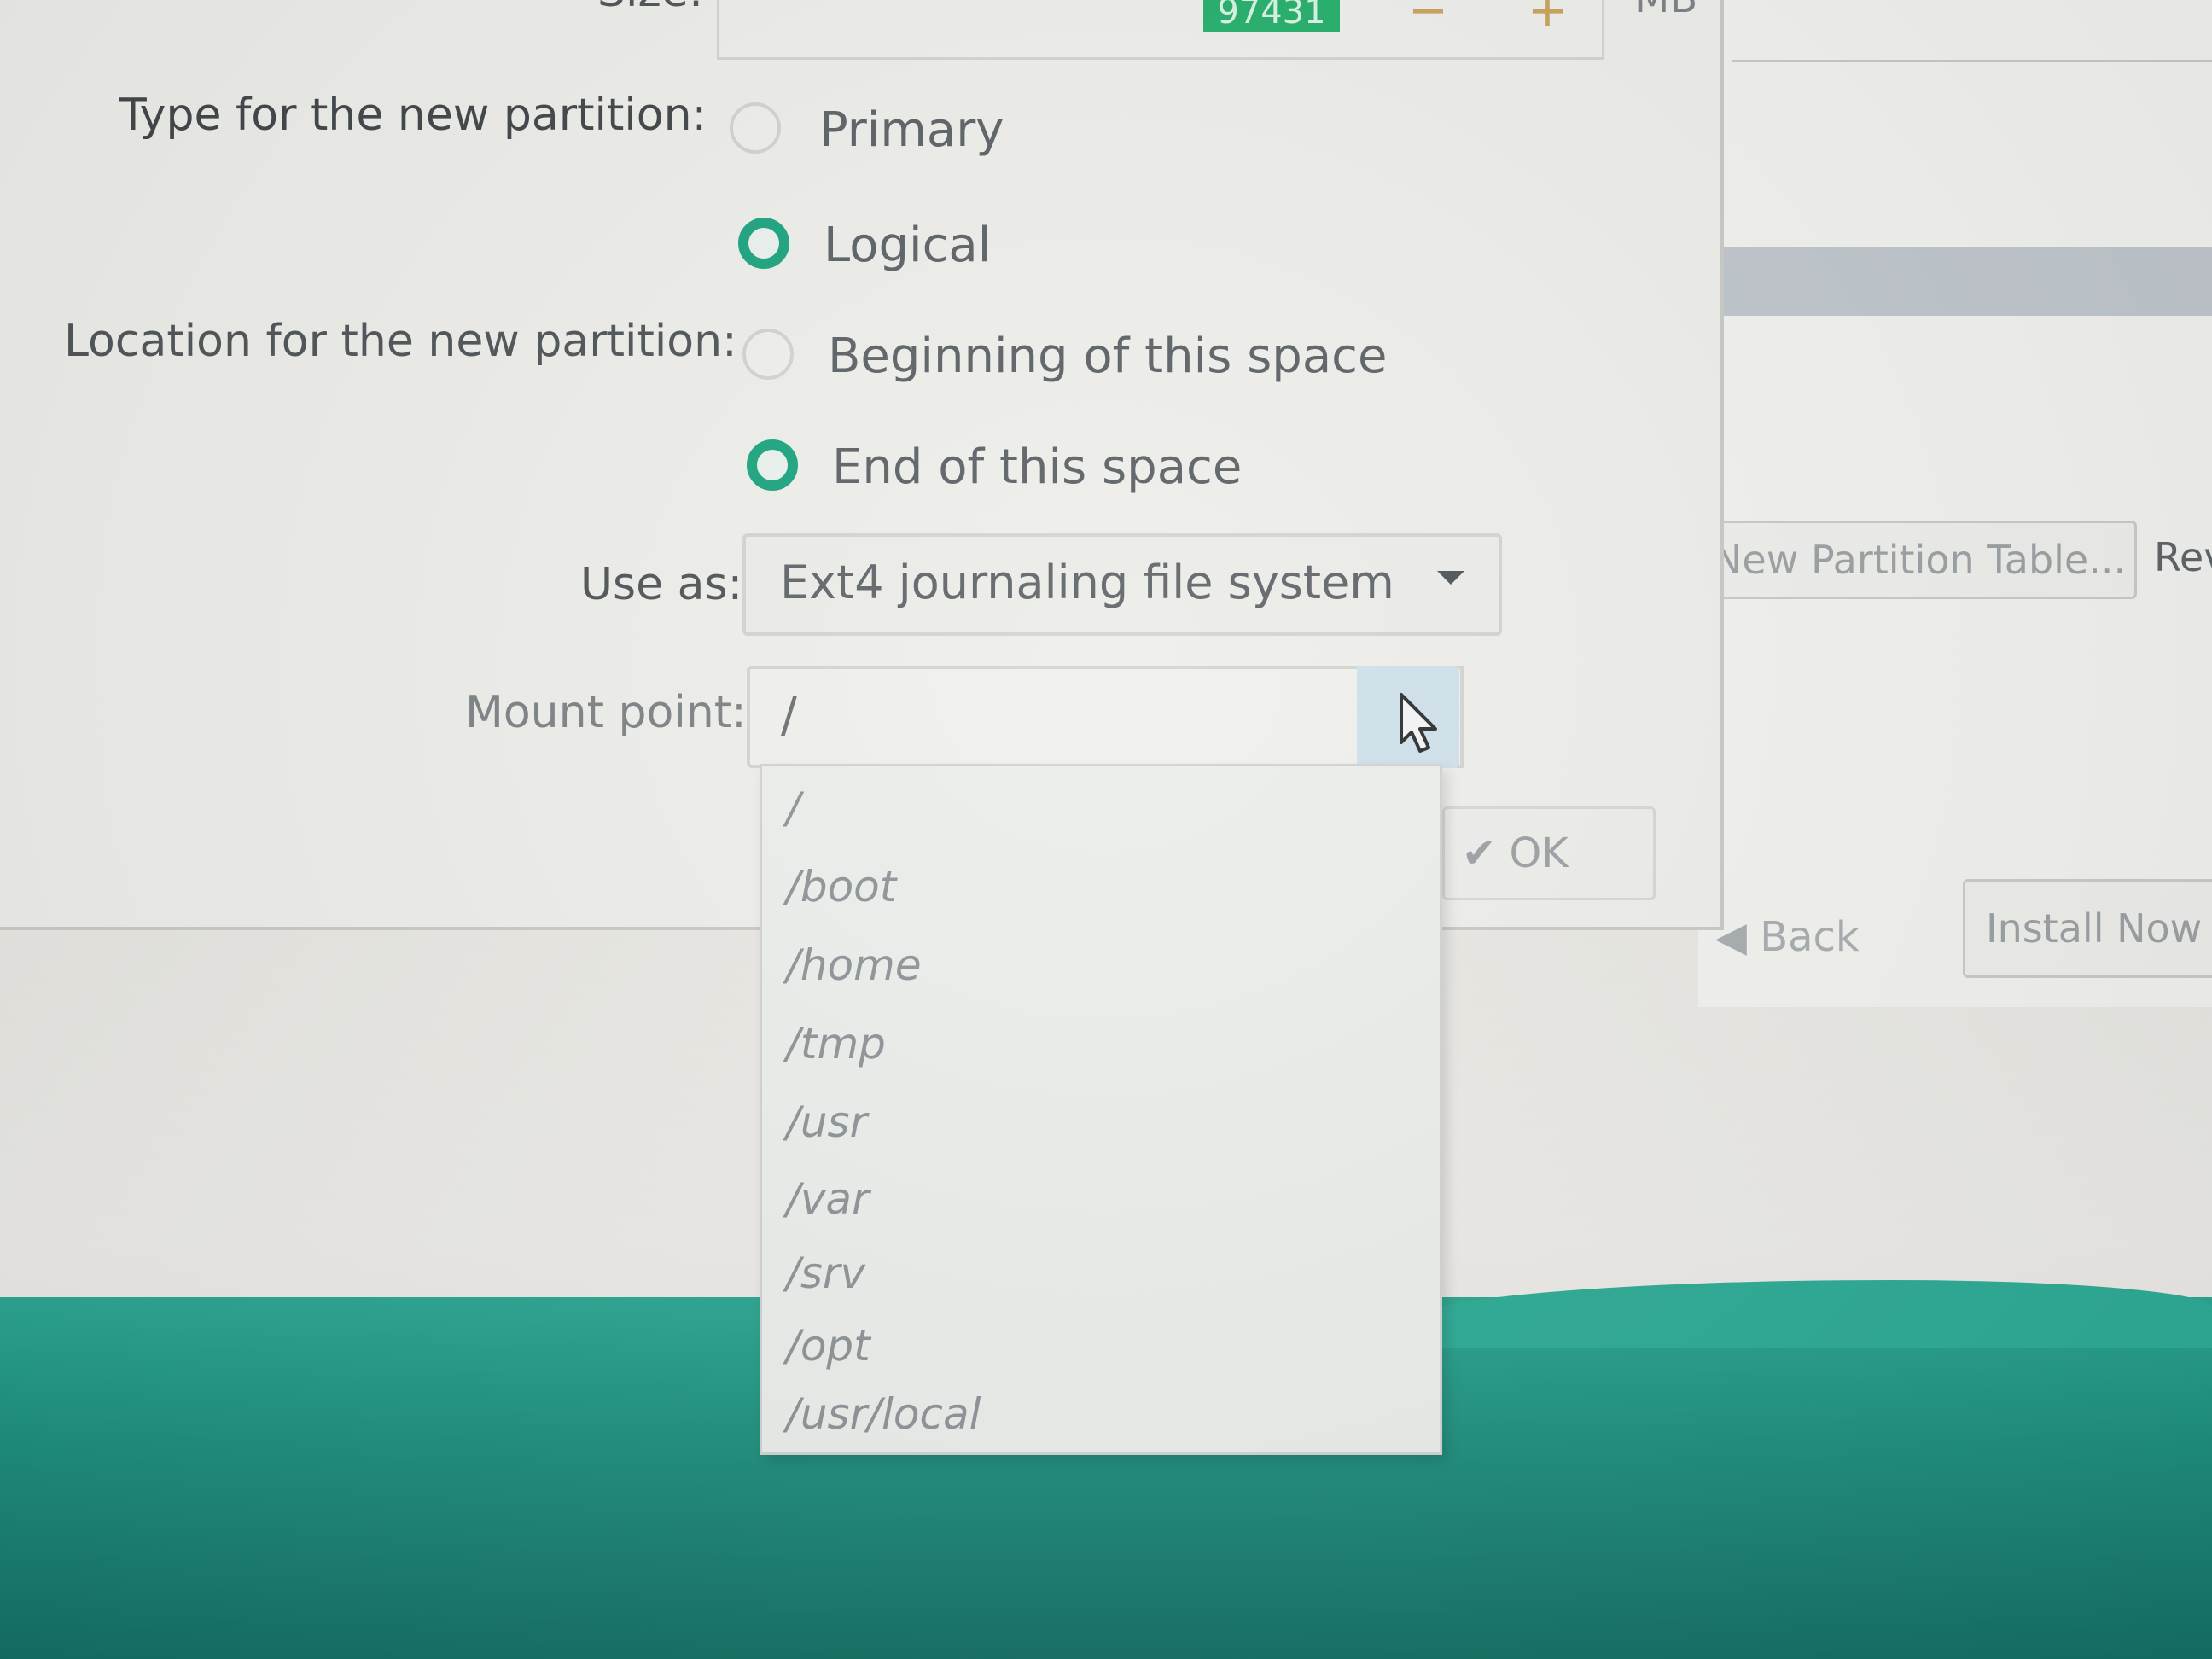  I want to click on background-installer-window, so click(1955, 503).